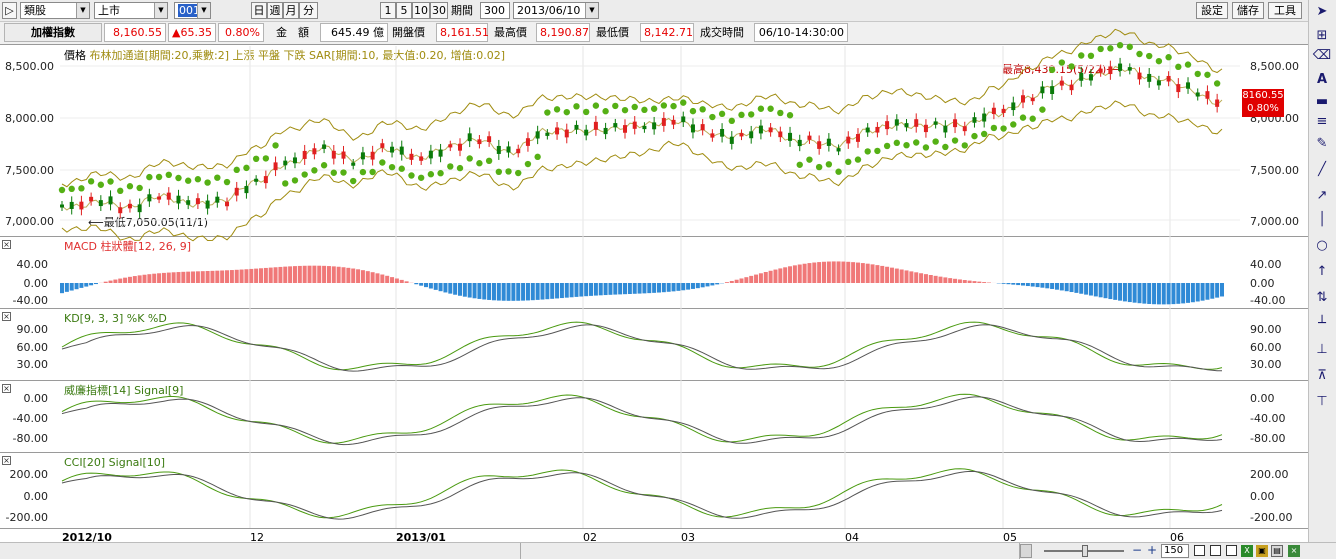  Describe the element at coordinates (1322, 56) in the screenshot. I see `eraser-icon: ⌫` at that location.